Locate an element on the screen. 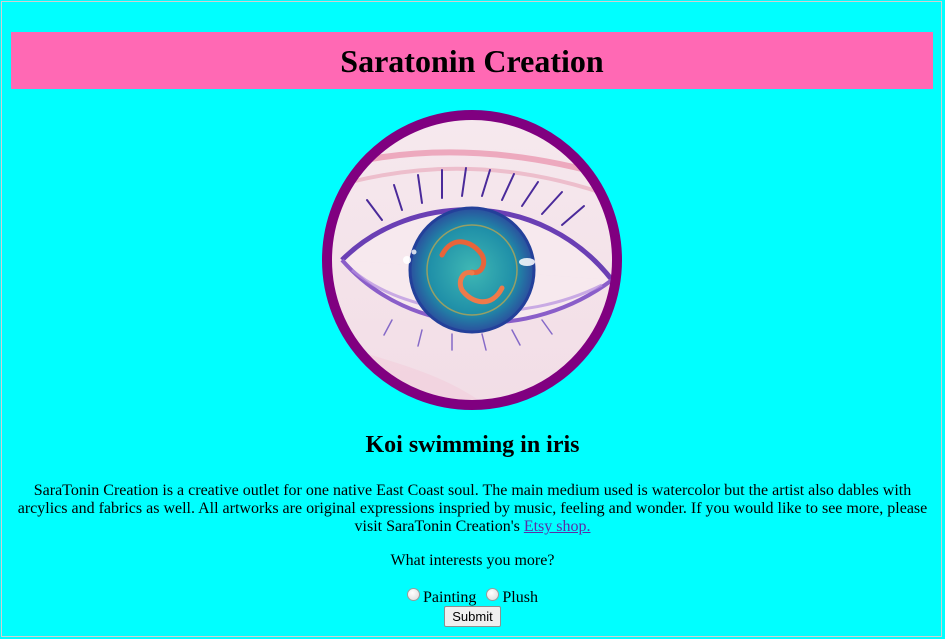 The height and width of the screenshot is (639, 945). etsy-shop-link: Etsy shop. is located at coordinates (557, 526).